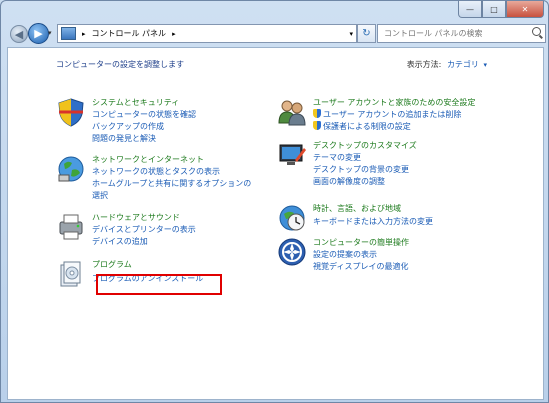  What do you see at coordinates (292, 113) in the screenshot?
I see `users-icon` at bounding box center [292, 113].